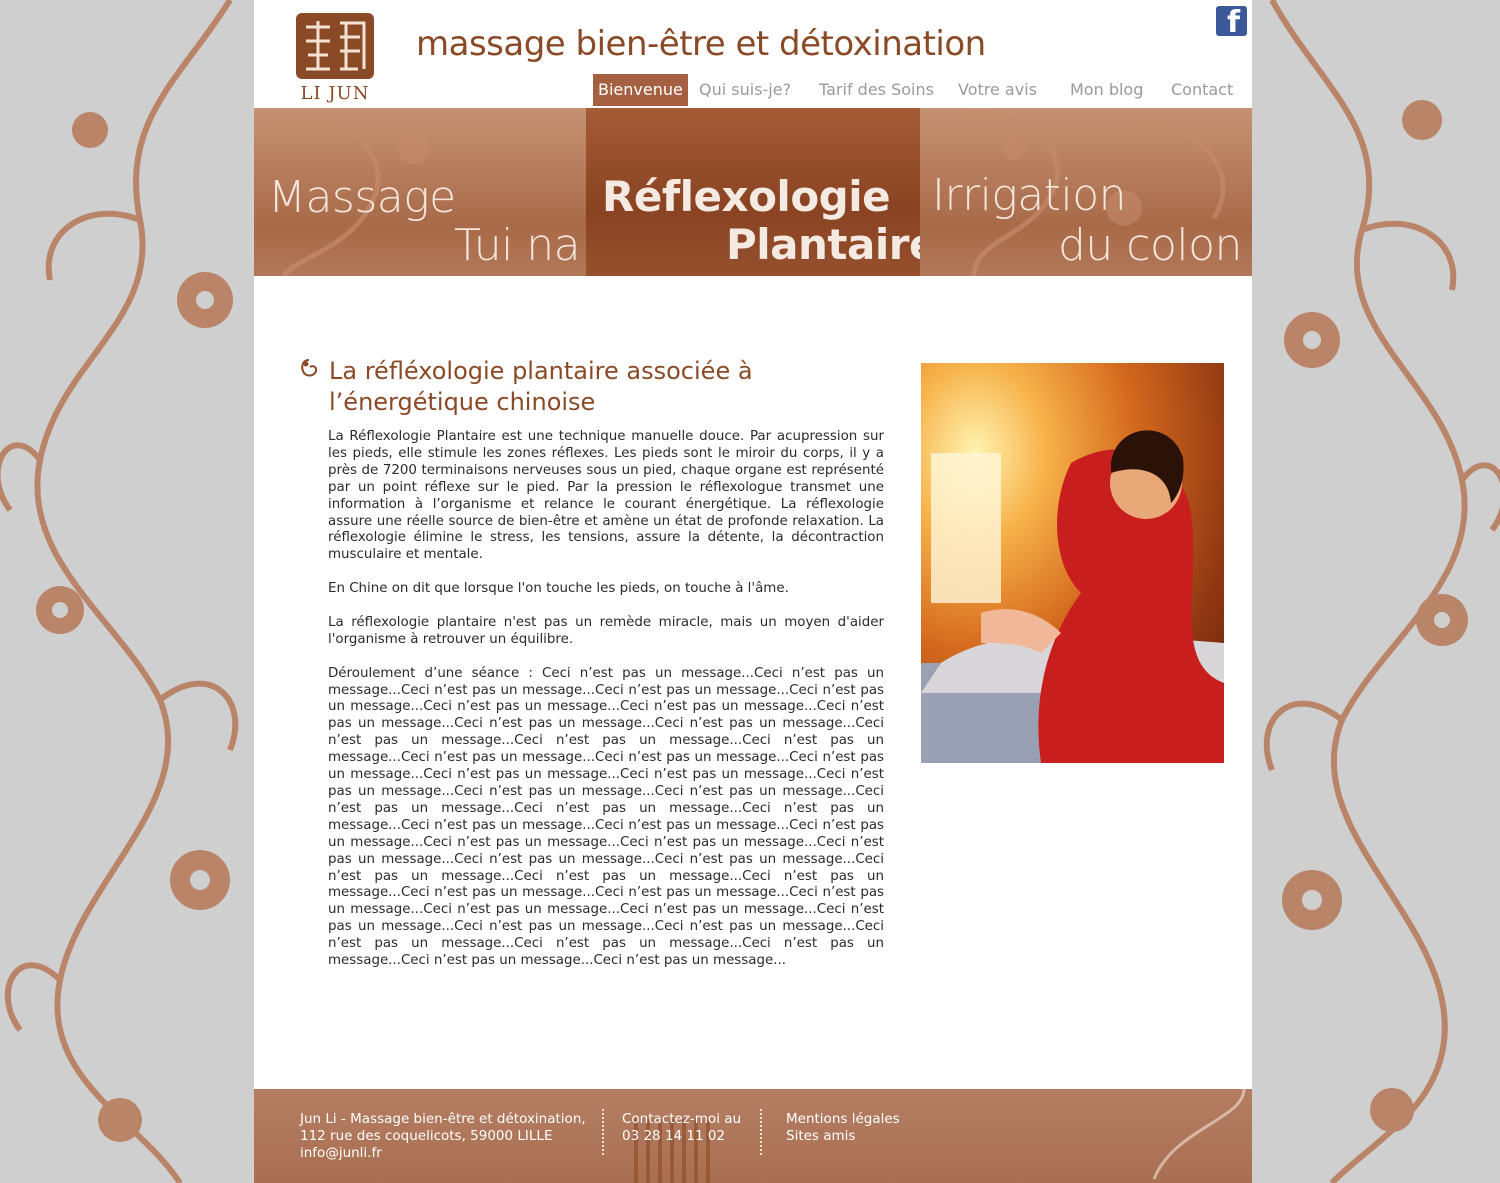 The image size is (1500, 1183). What do you see at coordinates (997, 90) in the screenshot?
I see `nav-item-votre-avis: Votre avis` at bounding box center [997, 90].